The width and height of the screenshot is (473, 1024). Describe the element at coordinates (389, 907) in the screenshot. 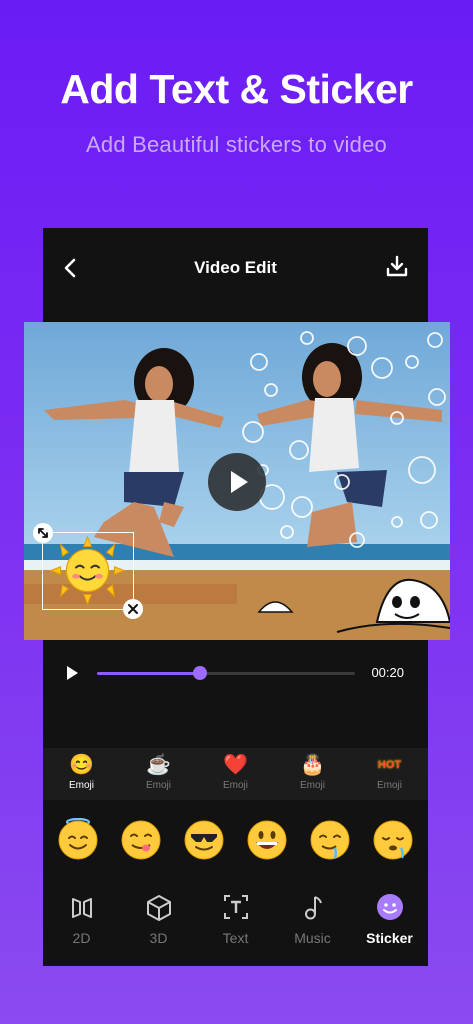

I see `sticker-icon` at that location.